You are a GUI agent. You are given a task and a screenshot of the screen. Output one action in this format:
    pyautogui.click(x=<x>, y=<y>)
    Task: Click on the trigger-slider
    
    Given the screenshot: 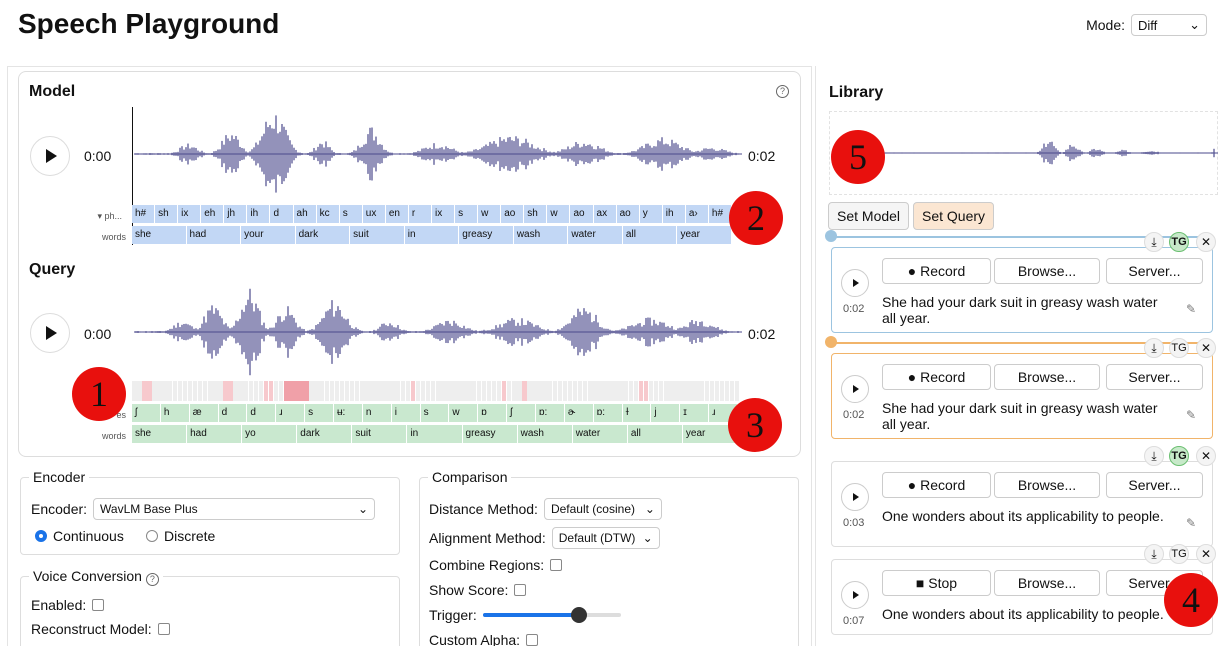 What is the action you would take?
    pyautogui.click(x=551, y=615)
    